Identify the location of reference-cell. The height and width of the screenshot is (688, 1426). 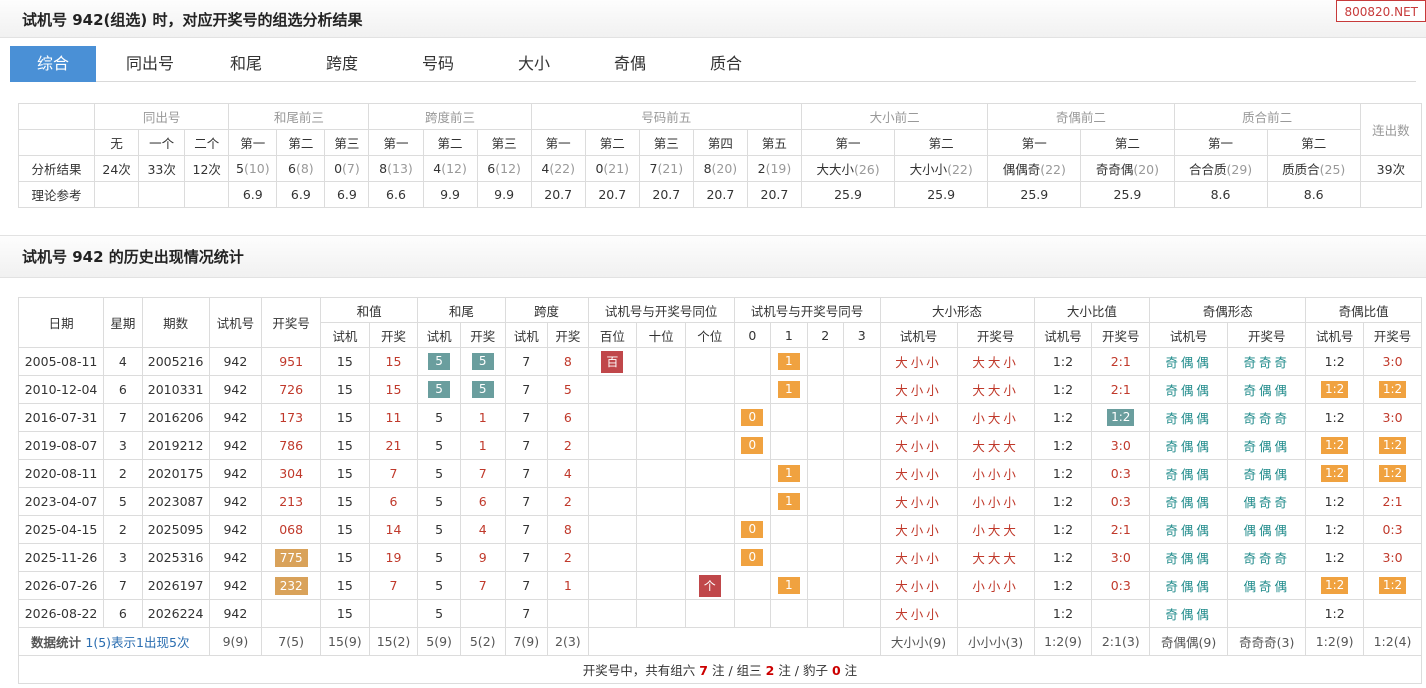
(207, 194).